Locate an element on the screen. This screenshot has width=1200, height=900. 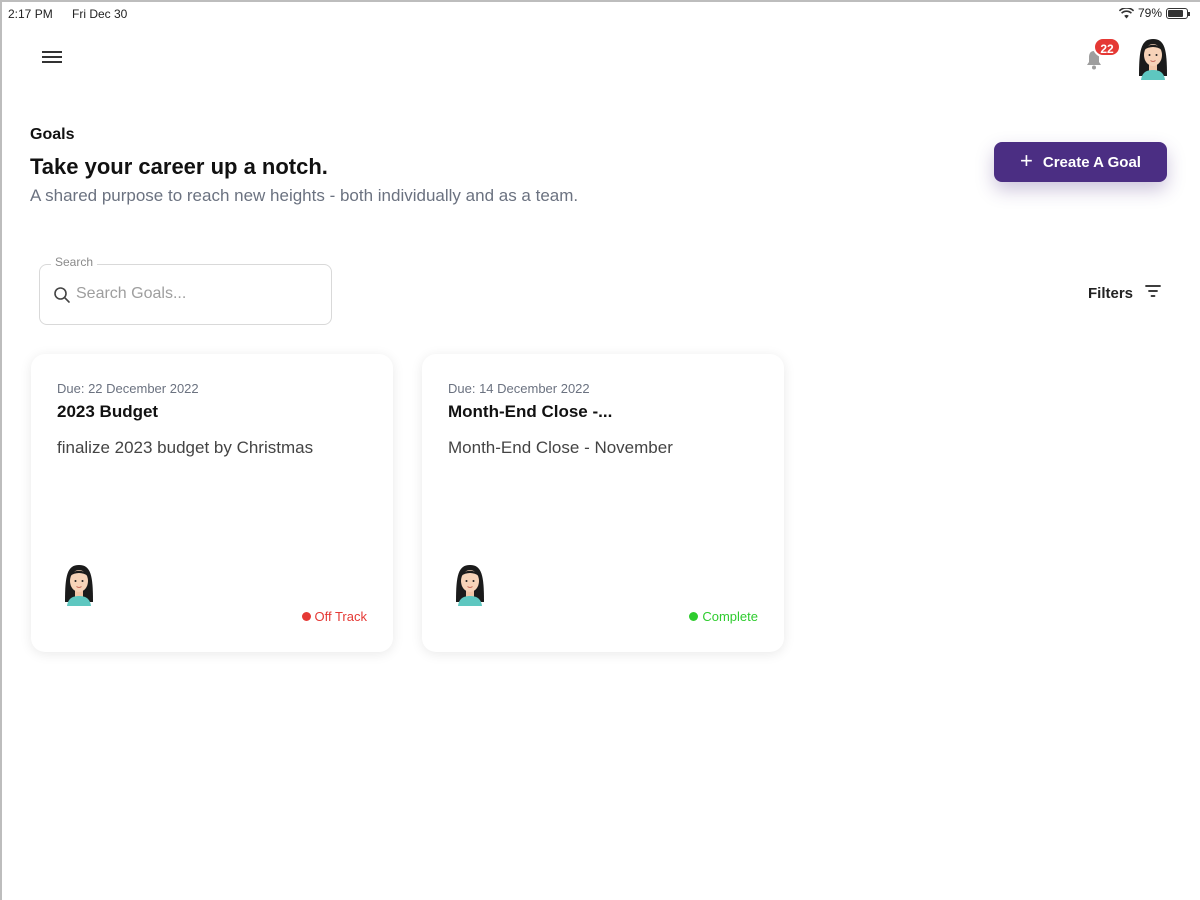
status-right: 79% is located at coordinates (1154, 13).